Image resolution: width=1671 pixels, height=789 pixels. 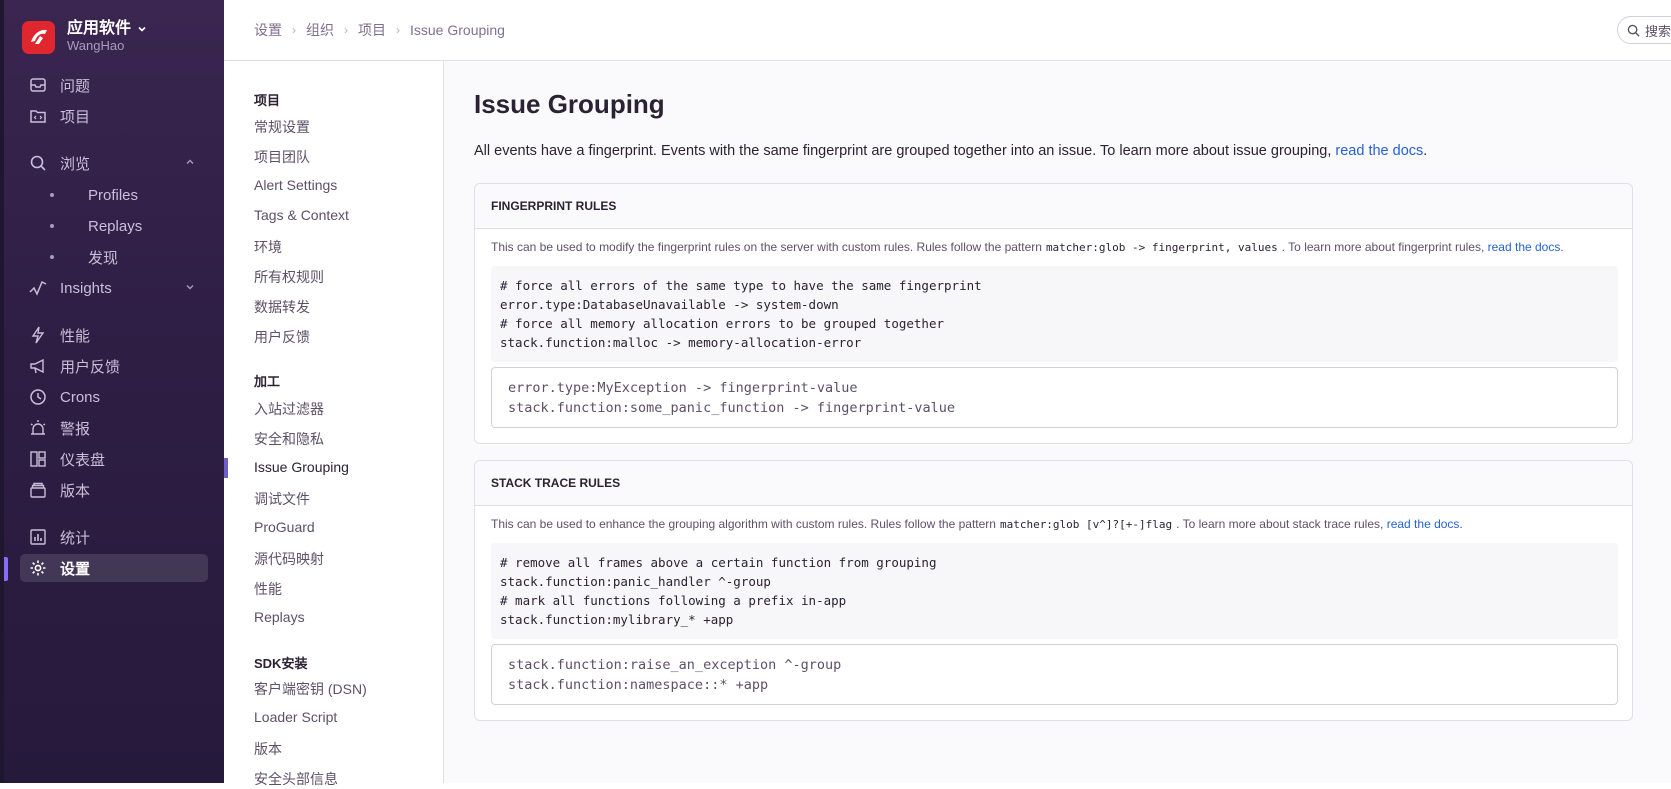 I want to click on settings-nav-item: Alert Settings, so click(x=295, y=185).